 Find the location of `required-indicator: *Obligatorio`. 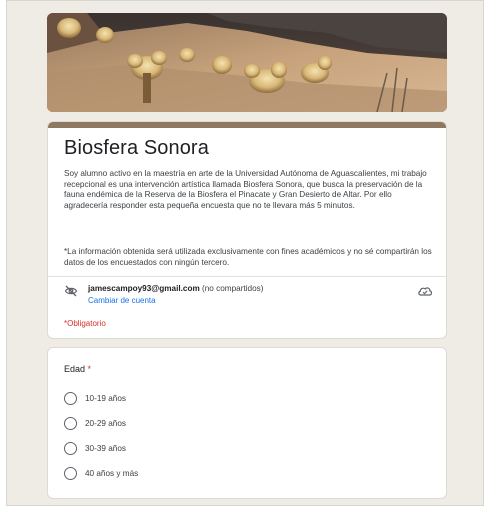

required-indicator: *Obligatorio is located at coordinates (85, 323).